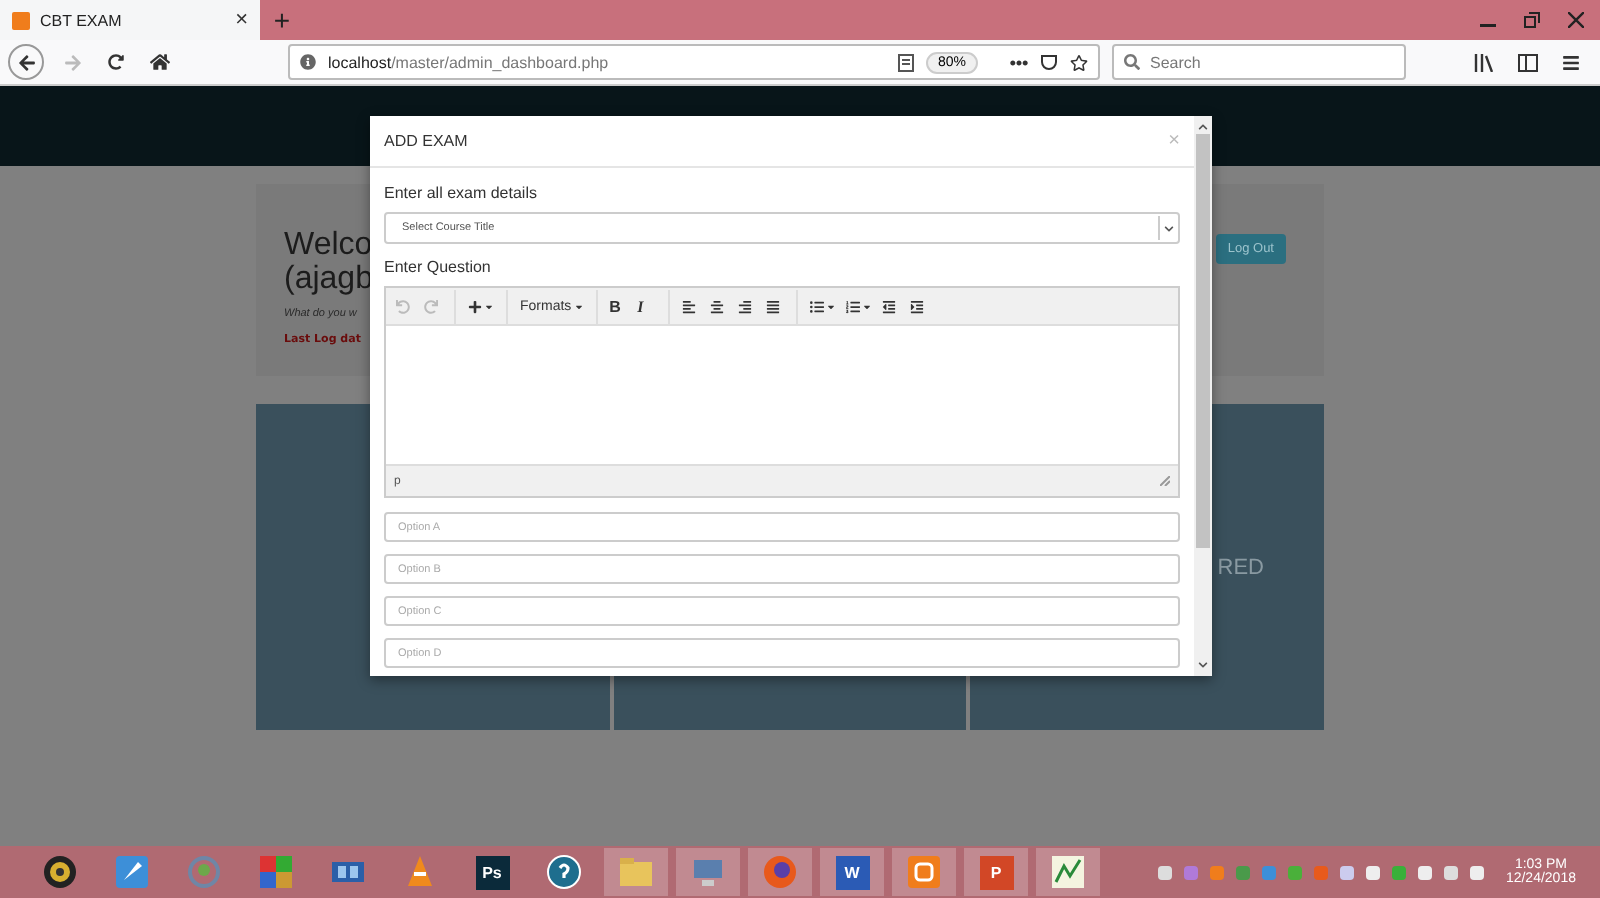 The image size is (1600, 898). I want to click on reader-view-icon, so click(905, 62).